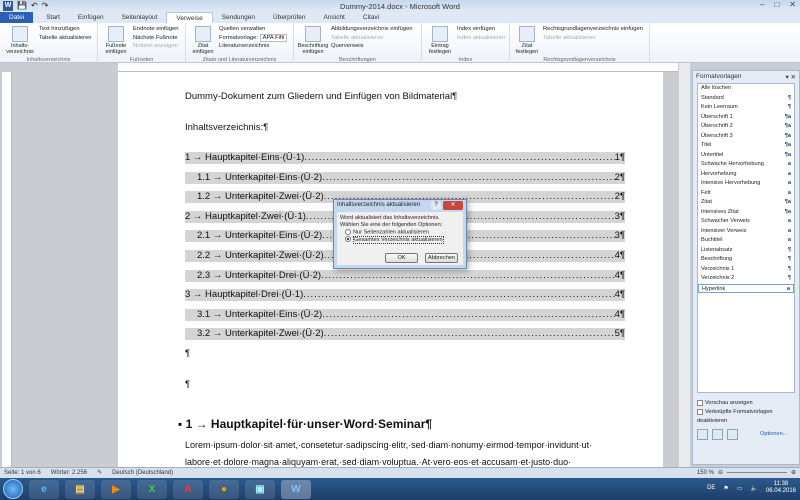 The height and width of the screenshot is (500, 800). What do you see at coordinates (189, 17) in the screenshot?
I see `tab-verweise: Verweise` at bounding box center [189, 17].